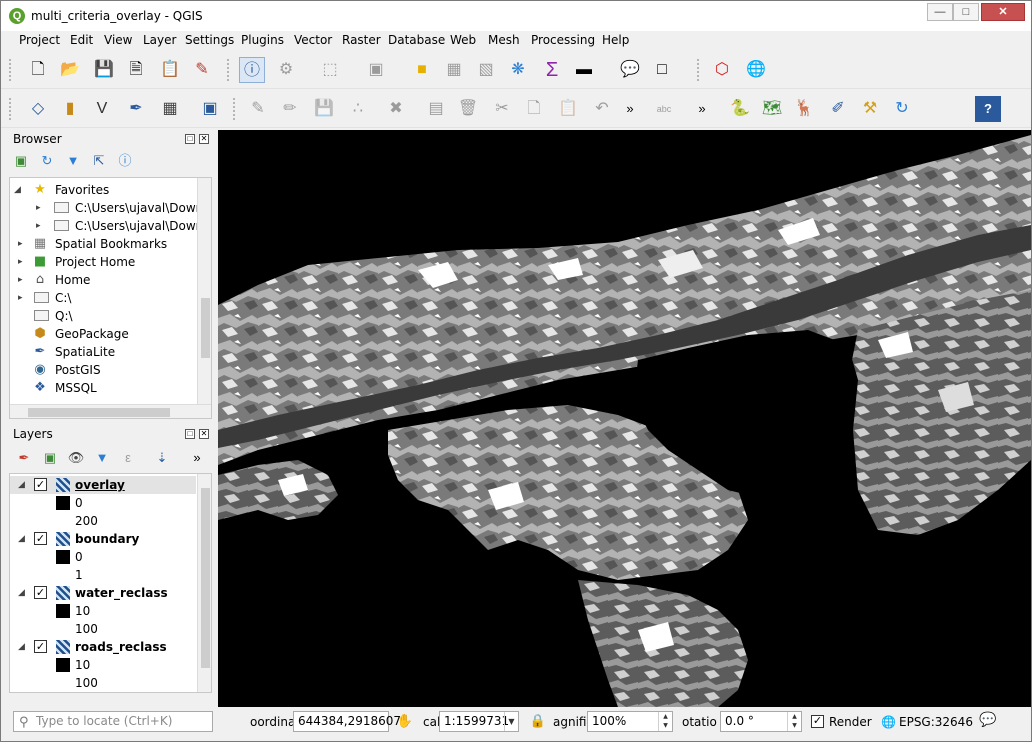  What do you see at coordinates (262, 40) in the screenshot?
I see `menu-plugins: Plugins` at bounding box center [262, 40].